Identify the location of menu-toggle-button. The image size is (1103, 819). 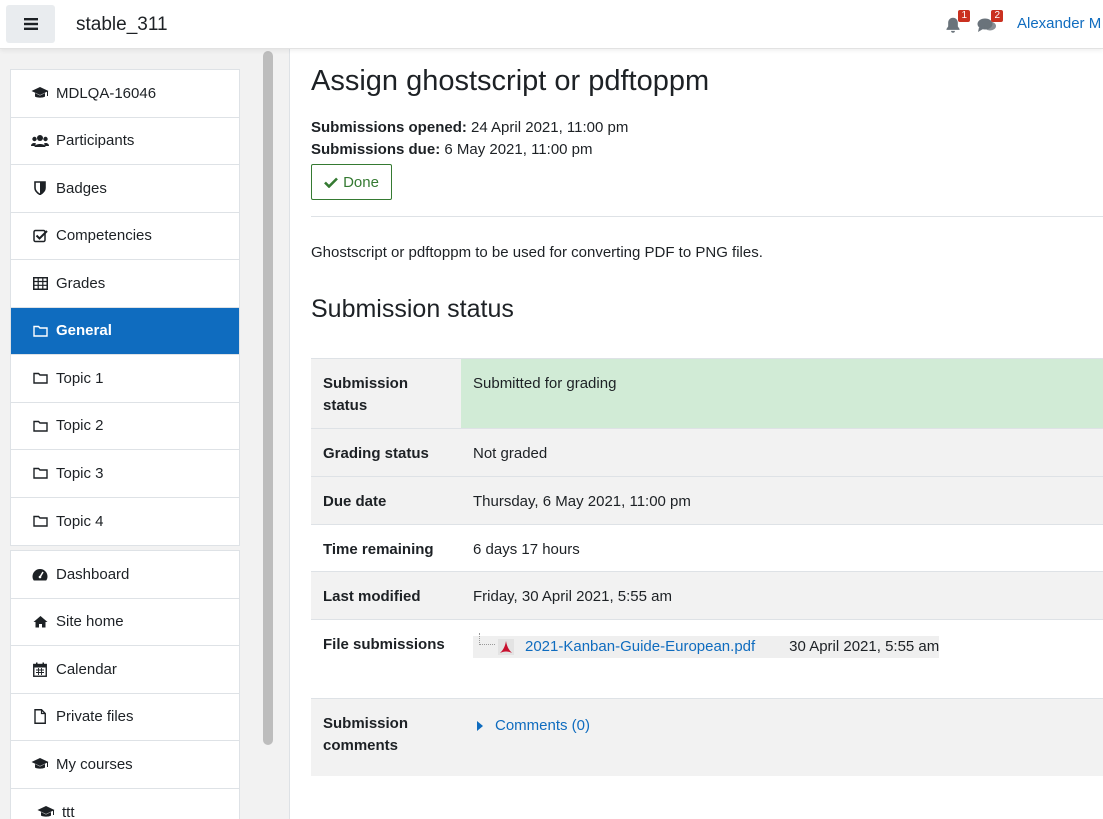
(30, 24).